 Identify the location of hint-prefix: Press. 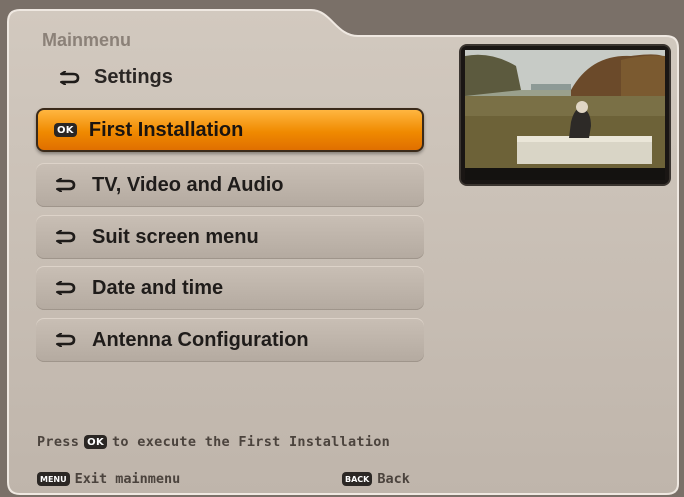
(58, 442).